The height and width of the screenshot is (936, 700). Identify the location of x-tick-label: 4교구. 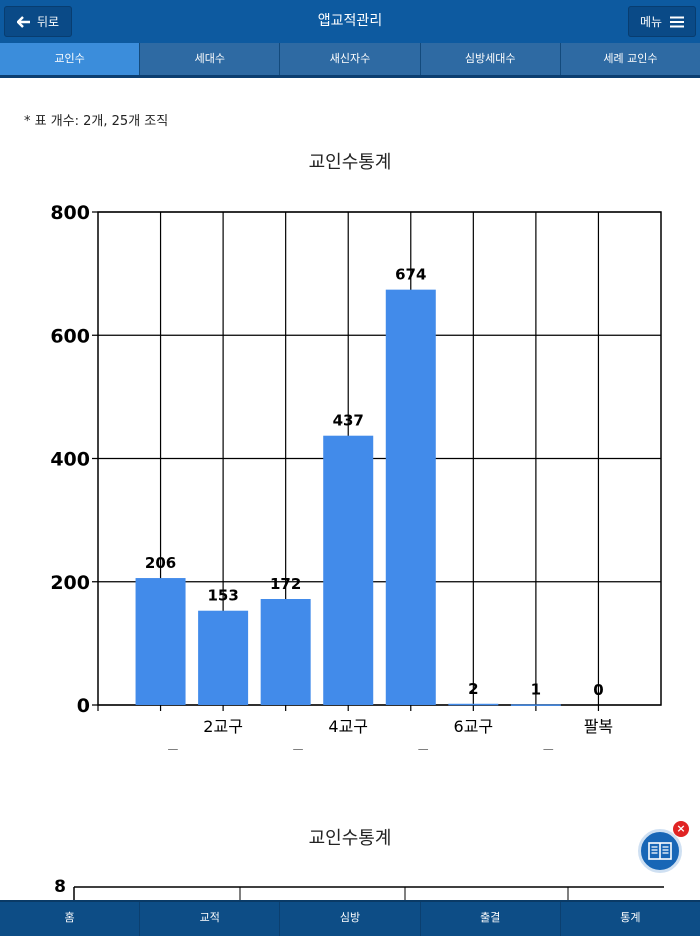
(348, 726).